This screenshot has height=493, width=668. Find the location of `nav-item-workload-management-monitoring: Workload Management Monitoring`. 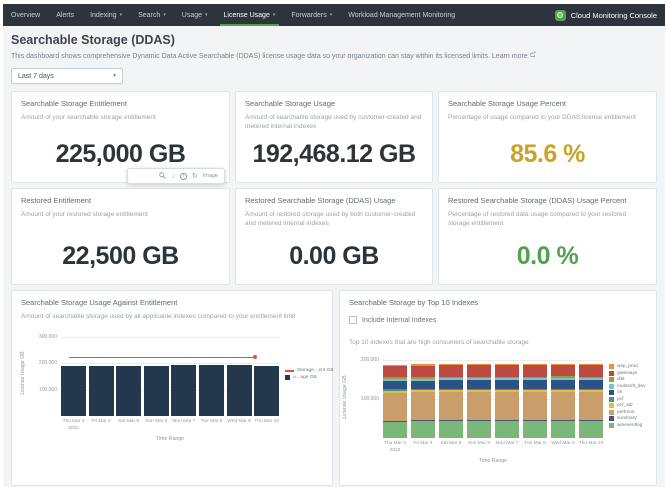

nav-item-workload-management-monitoring: Workload Management Monitoring is located at coordinates (401, 15).